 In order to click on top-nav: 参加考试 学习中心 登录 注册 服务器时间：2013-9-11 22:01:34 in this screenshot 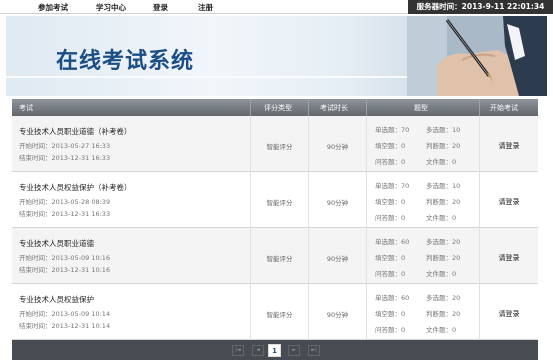, I will do `click(276, 7)`.